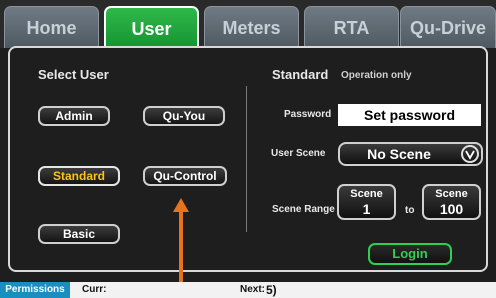 The image size is (496, 298). I want to click on tab-user: User, so click(151, 27).